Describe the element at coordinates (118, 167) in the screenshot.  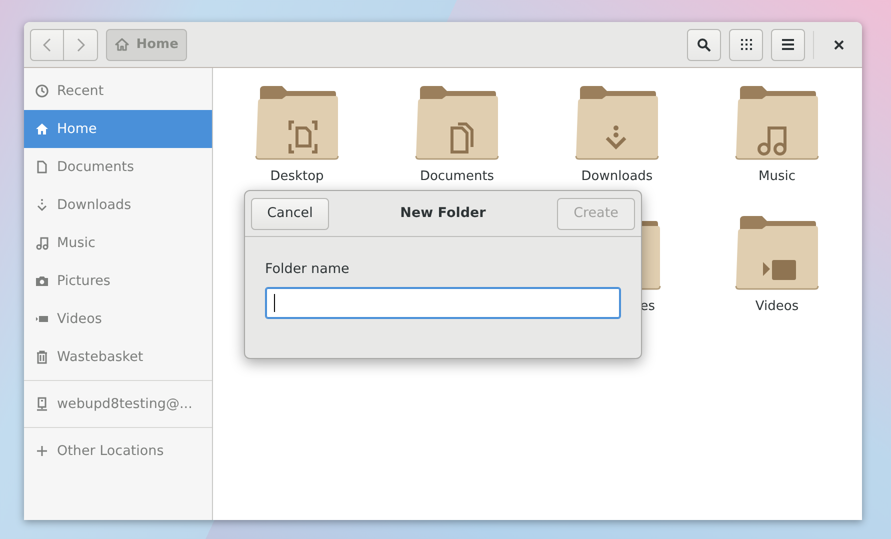
I see `sidebar-item: Documents` at that location.